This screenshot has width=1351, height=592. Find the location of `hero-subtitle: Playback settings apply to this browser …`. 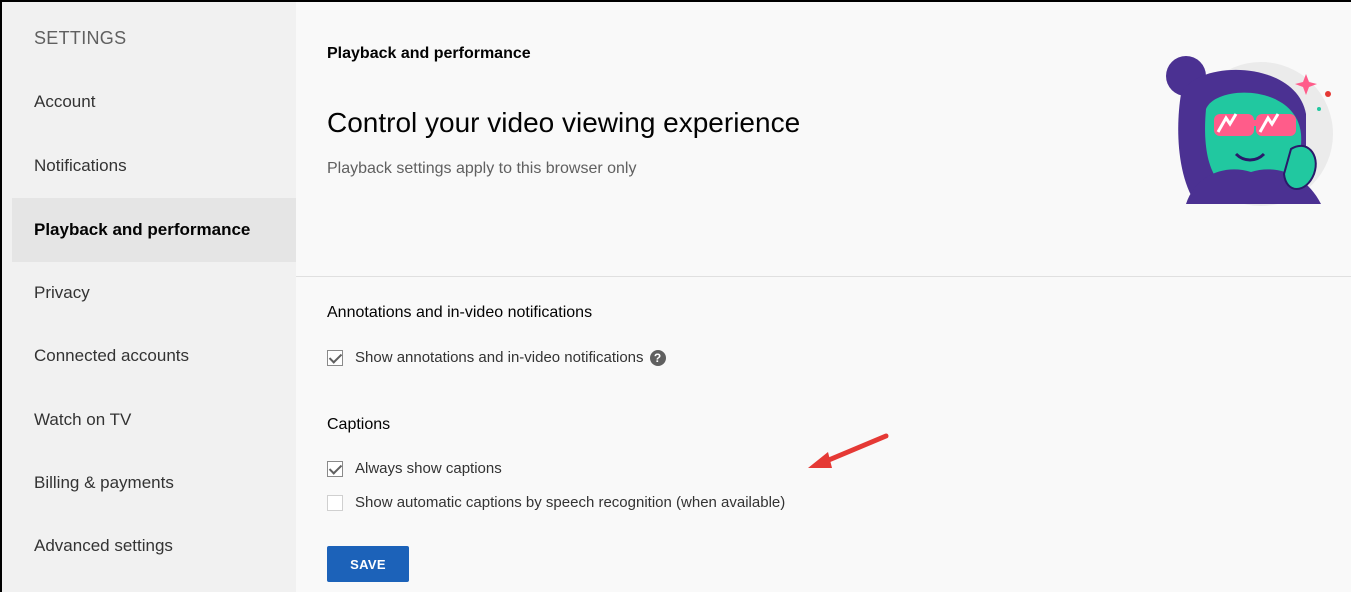

hero-subtitle: Playback settings apply to this browser … is located at coordinates (482, 168).